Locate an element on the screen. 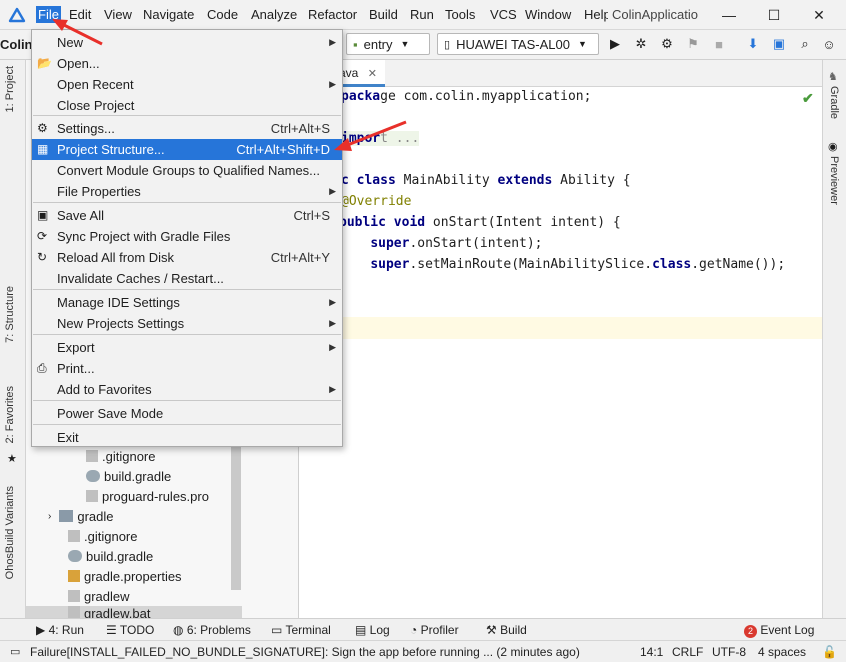 The height and width of the screenshot is (662, 846). tree-item: proguard-rules.pro is located at coordinates (194, 496).